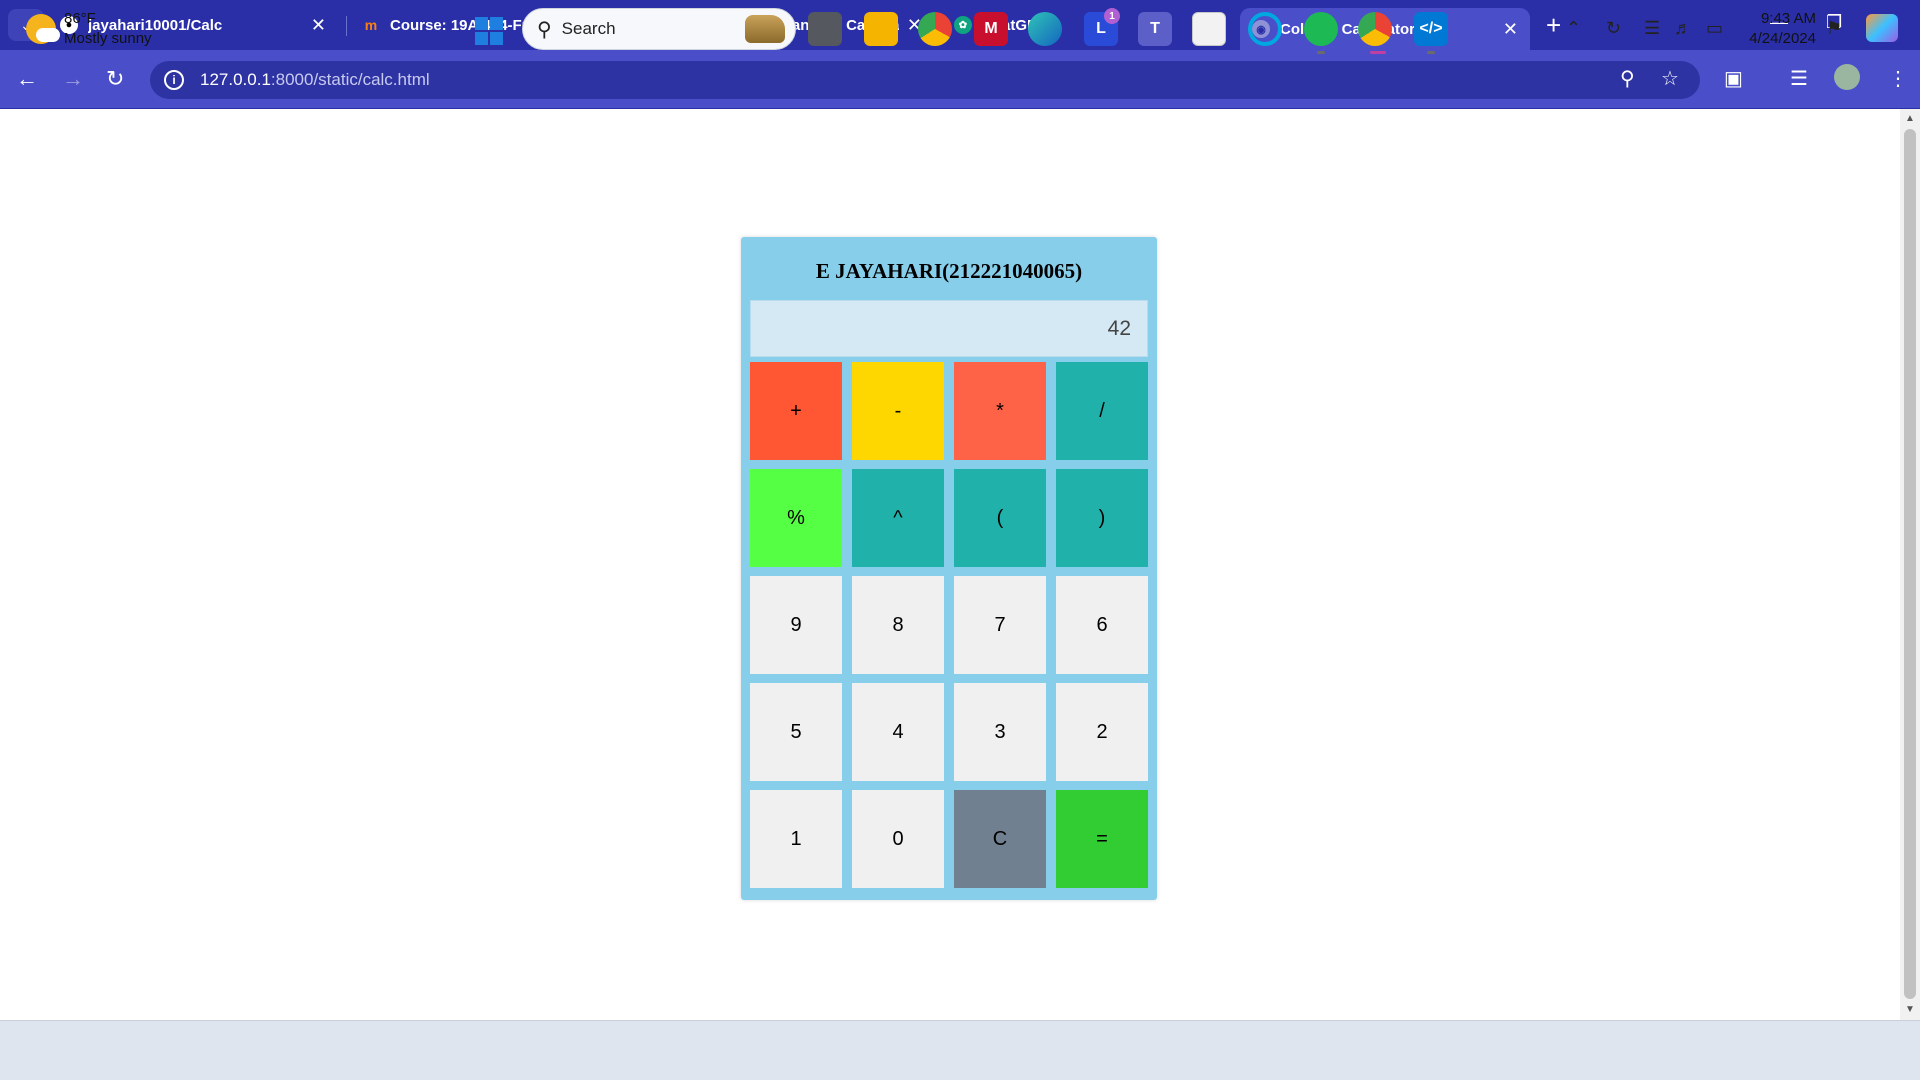 Image resolution: width=1920 pixels, height=1080 pixels. Describe the element at coordinates (949, 625) in the screenshot. I see `keypad: + - * /% ^() 9 8 7 6 5 4 3 2 1 0 C =` at that location.